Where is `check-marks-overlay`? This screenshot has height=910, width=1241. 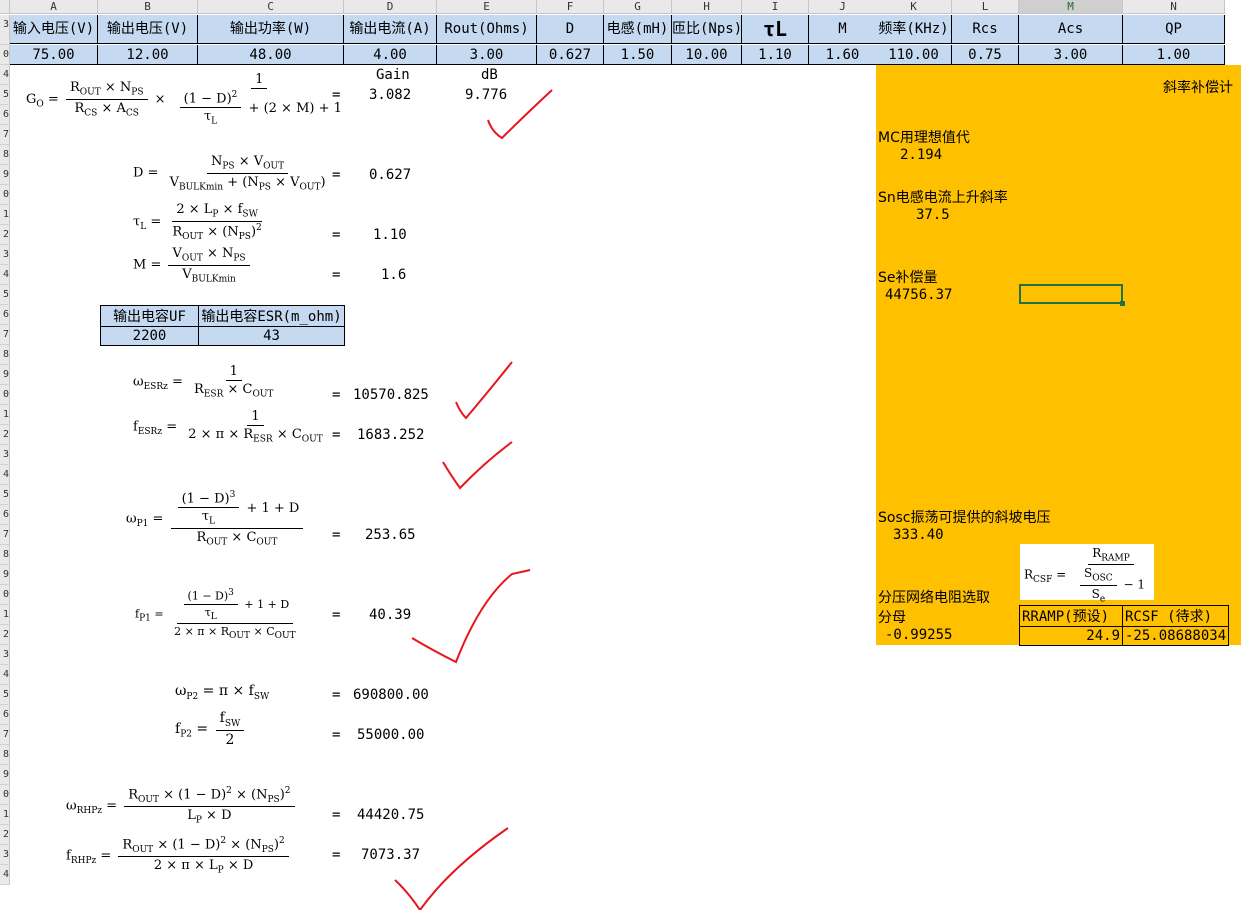
check-marks-overlay is located at coordinates (473, 499).